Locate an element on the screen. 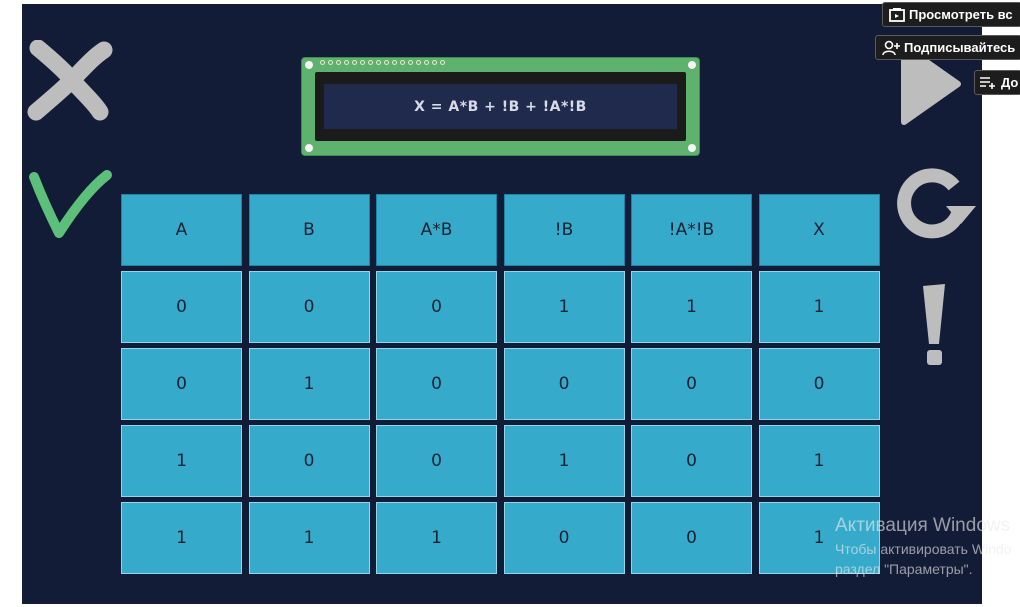 This screenshot has width=1020, height=607. lcd-screen: X = A*B + !B + !A*!B is located at coordinates (500, 106).